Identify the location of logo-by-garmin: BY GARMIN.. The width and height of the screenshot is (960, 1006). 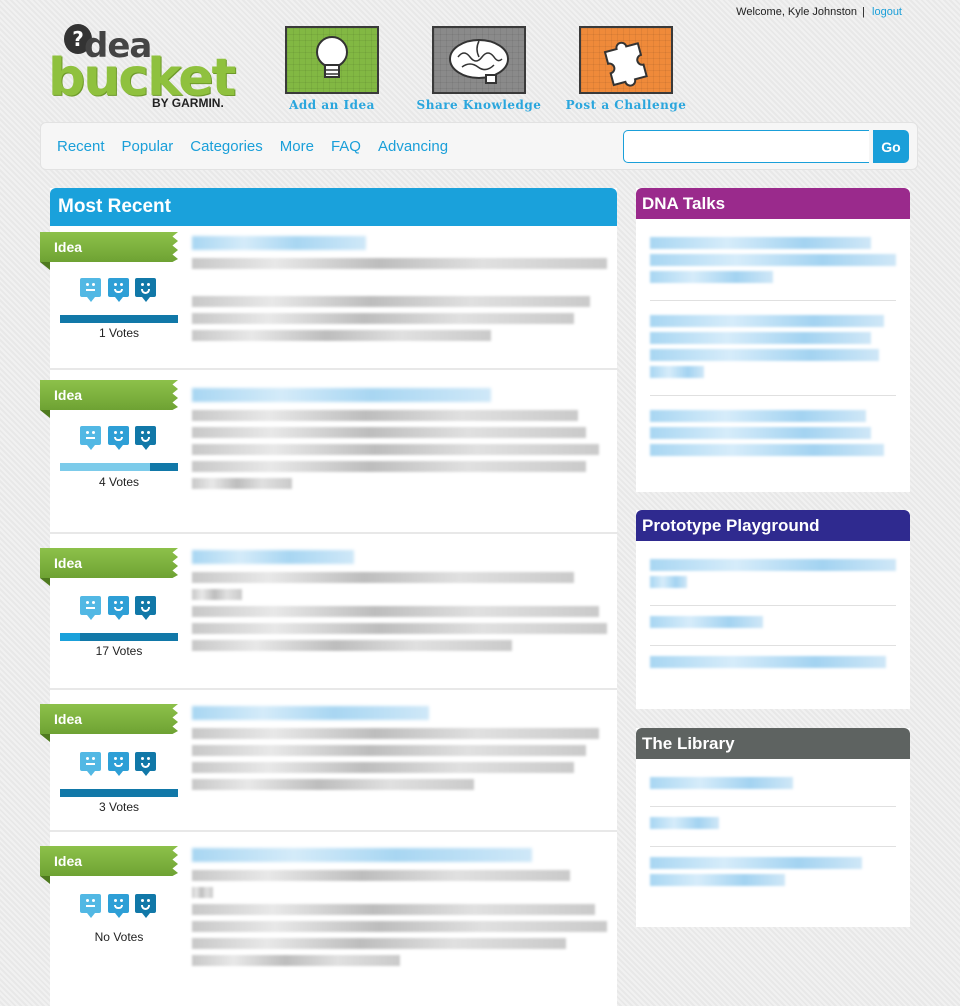
(188, 103).